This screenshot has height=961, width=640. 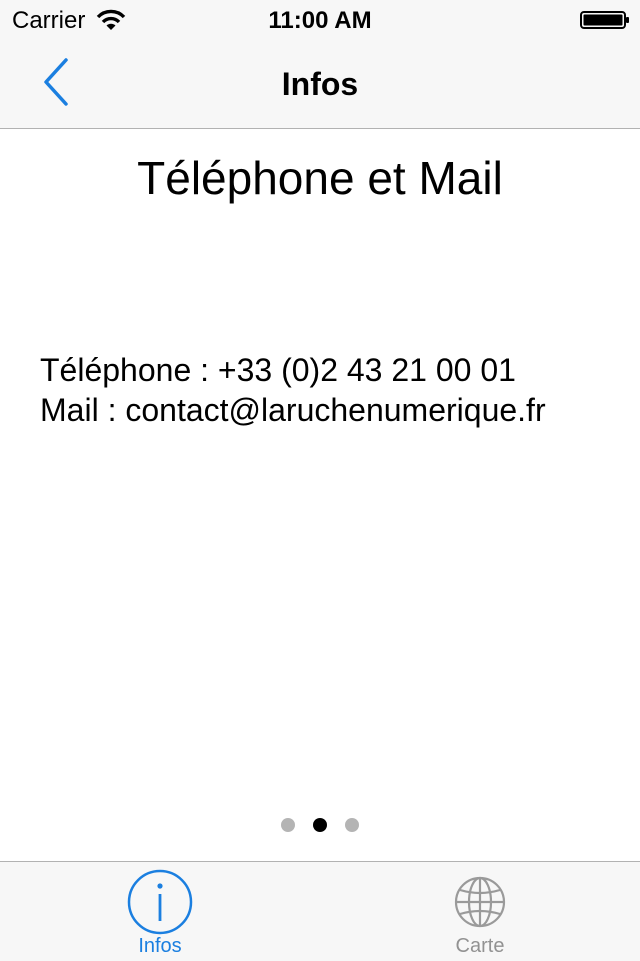 I want to click on phone-line: Téléphone : +33 (0)2 43 21 00 01, so click(x=278, y=370).